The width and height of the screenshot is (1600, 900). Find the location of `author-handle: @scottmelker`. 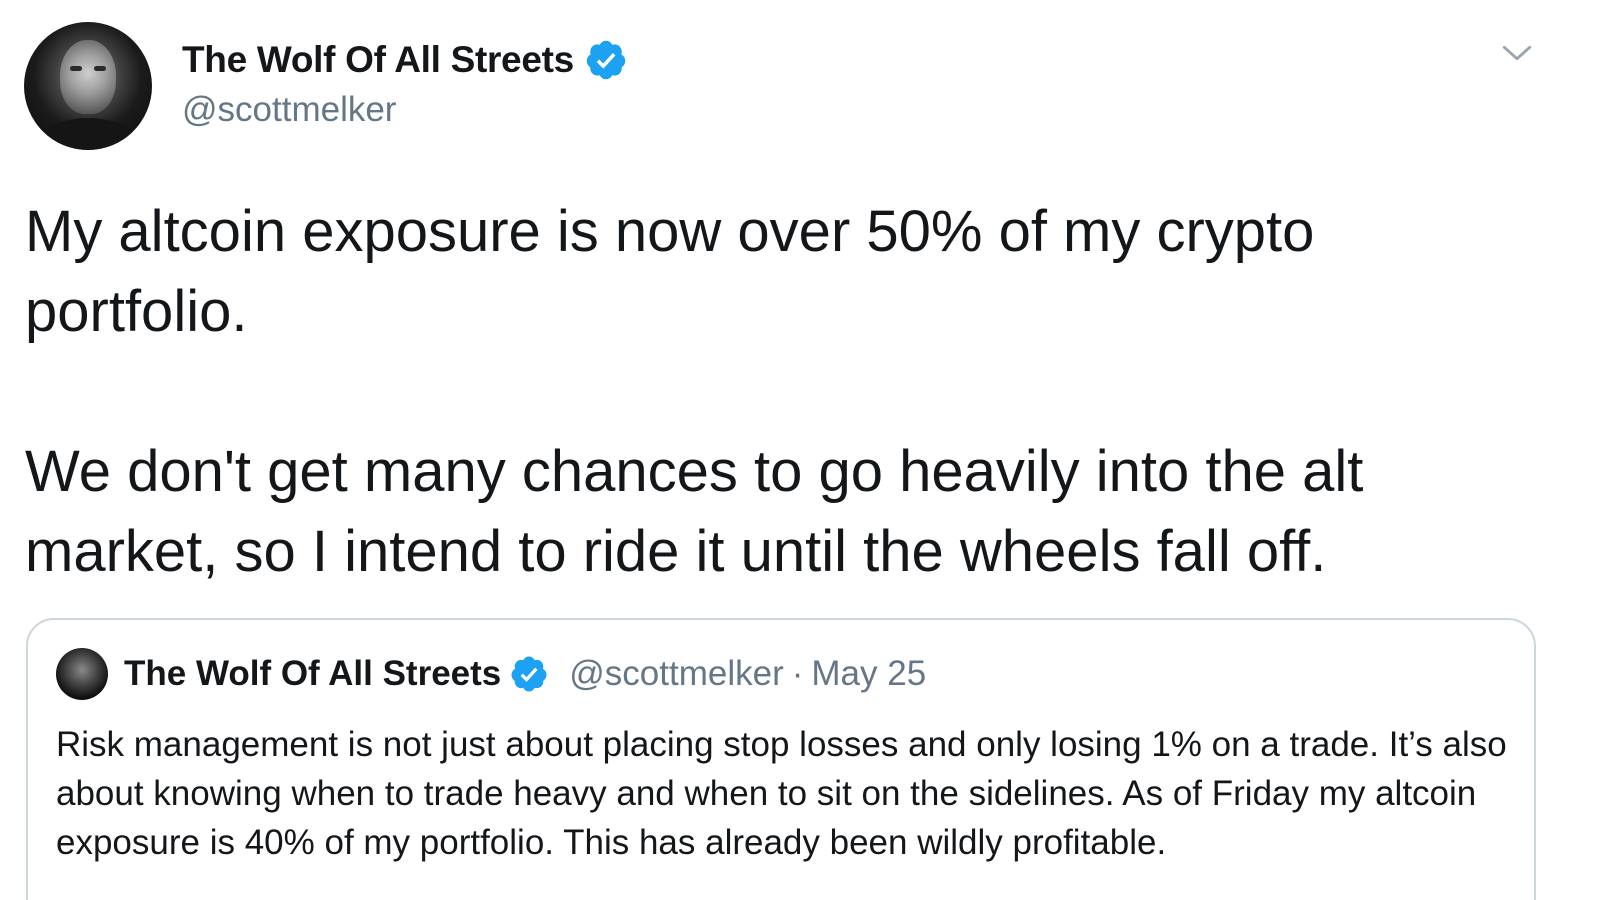

author-handle: @scottmelker is located at coordinates (289, 110).